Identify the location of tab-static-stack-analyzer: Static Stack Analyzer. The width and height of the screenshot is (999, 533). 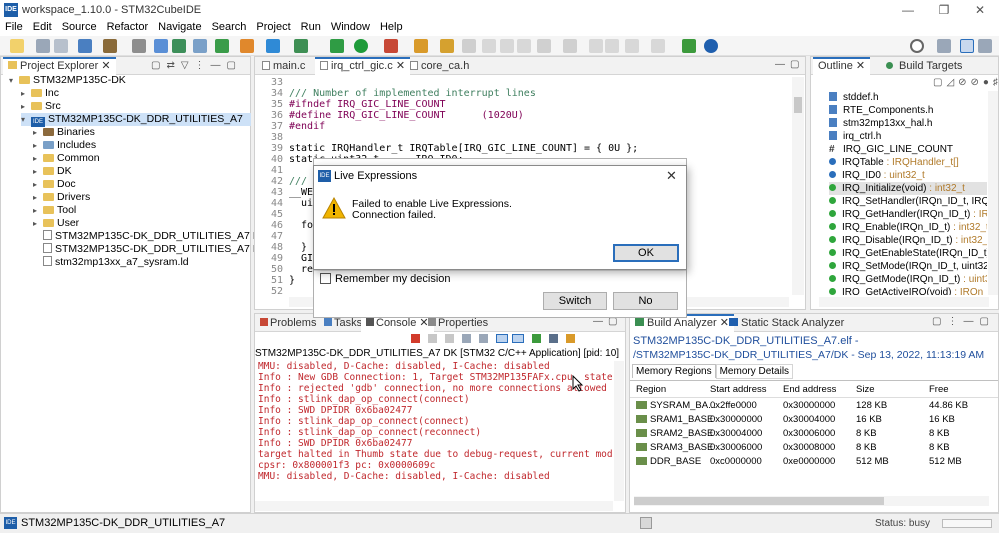
(786, 323).